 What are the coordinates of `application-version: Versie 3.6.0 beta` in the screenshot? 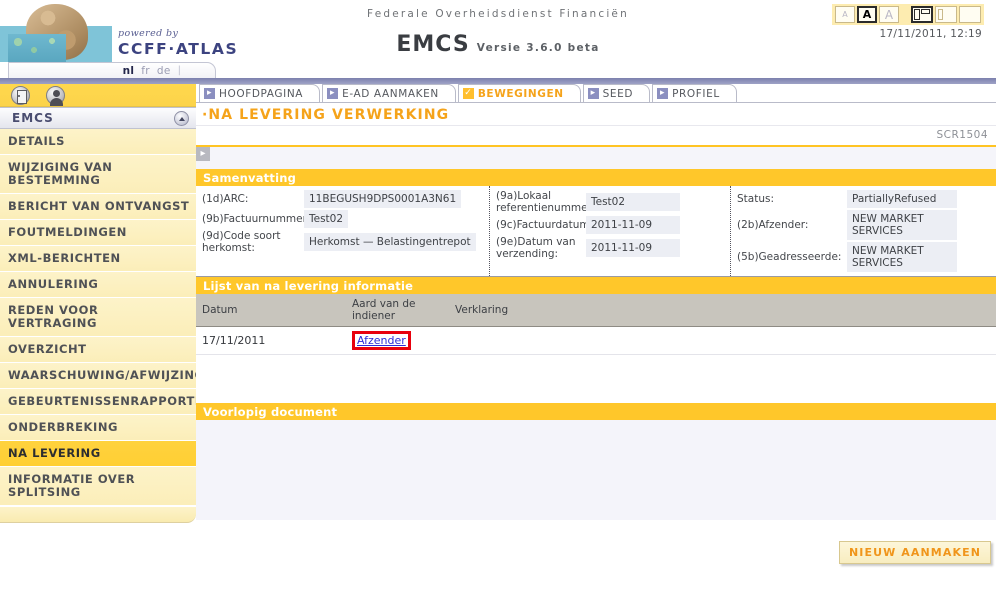 It's located at (538, 48).